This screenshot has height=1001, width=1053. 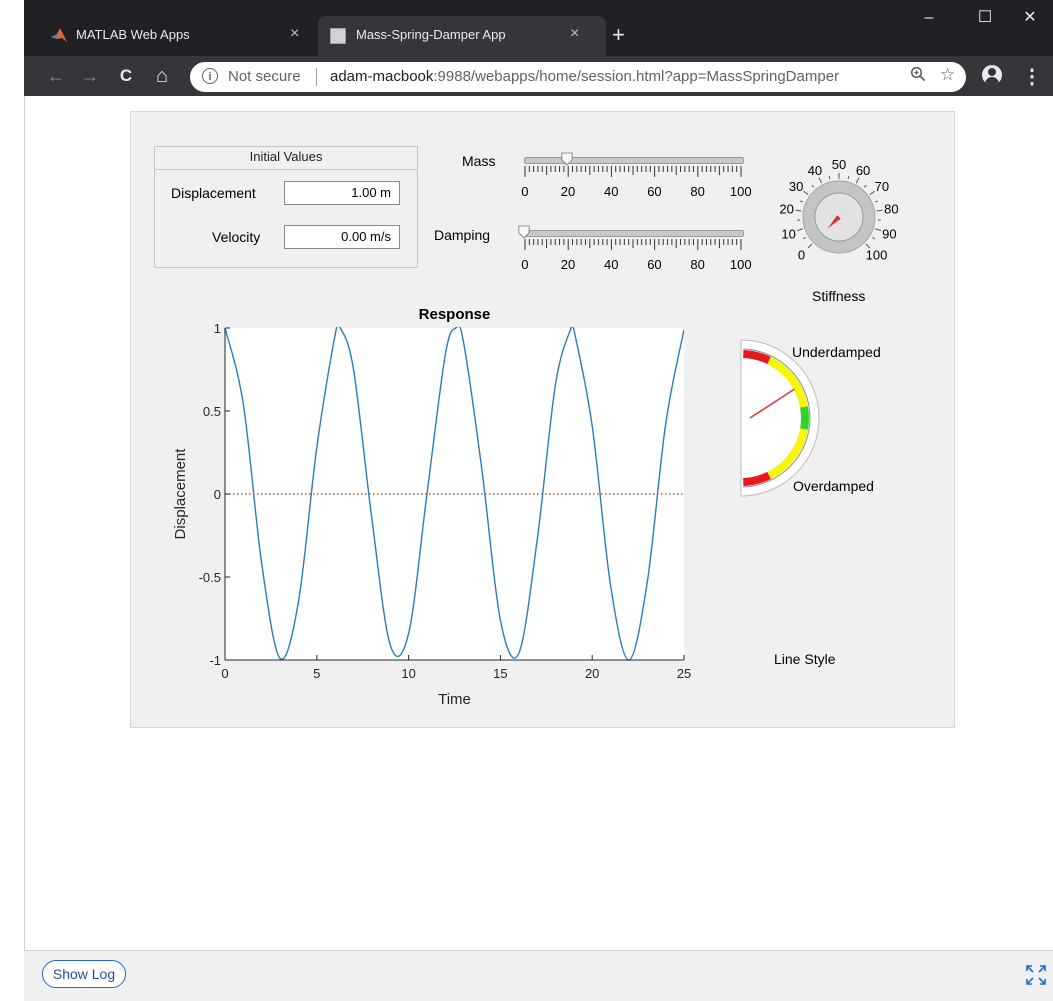 What do you see at coordinates (431, 34) in the screenshot?
I see `tab-title: Mass-Spring-Damper App` at bounding box center [431, 34].